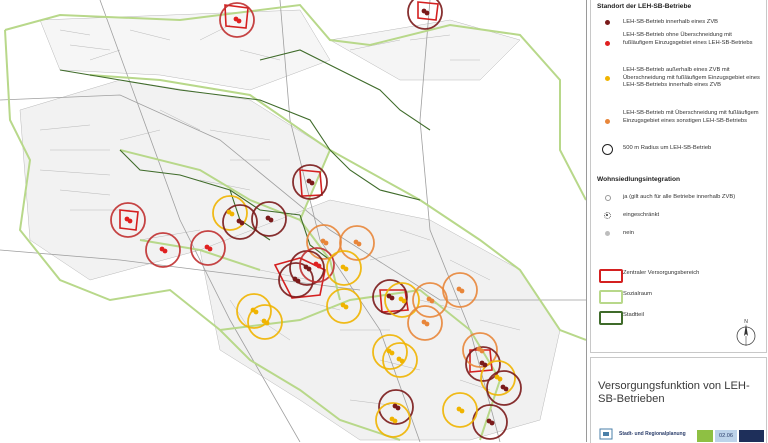 This screenshot has width=768, height=443. Describe the element at coordinates (746, 322) in the screenshot. I see `svg-text: N` at that location.